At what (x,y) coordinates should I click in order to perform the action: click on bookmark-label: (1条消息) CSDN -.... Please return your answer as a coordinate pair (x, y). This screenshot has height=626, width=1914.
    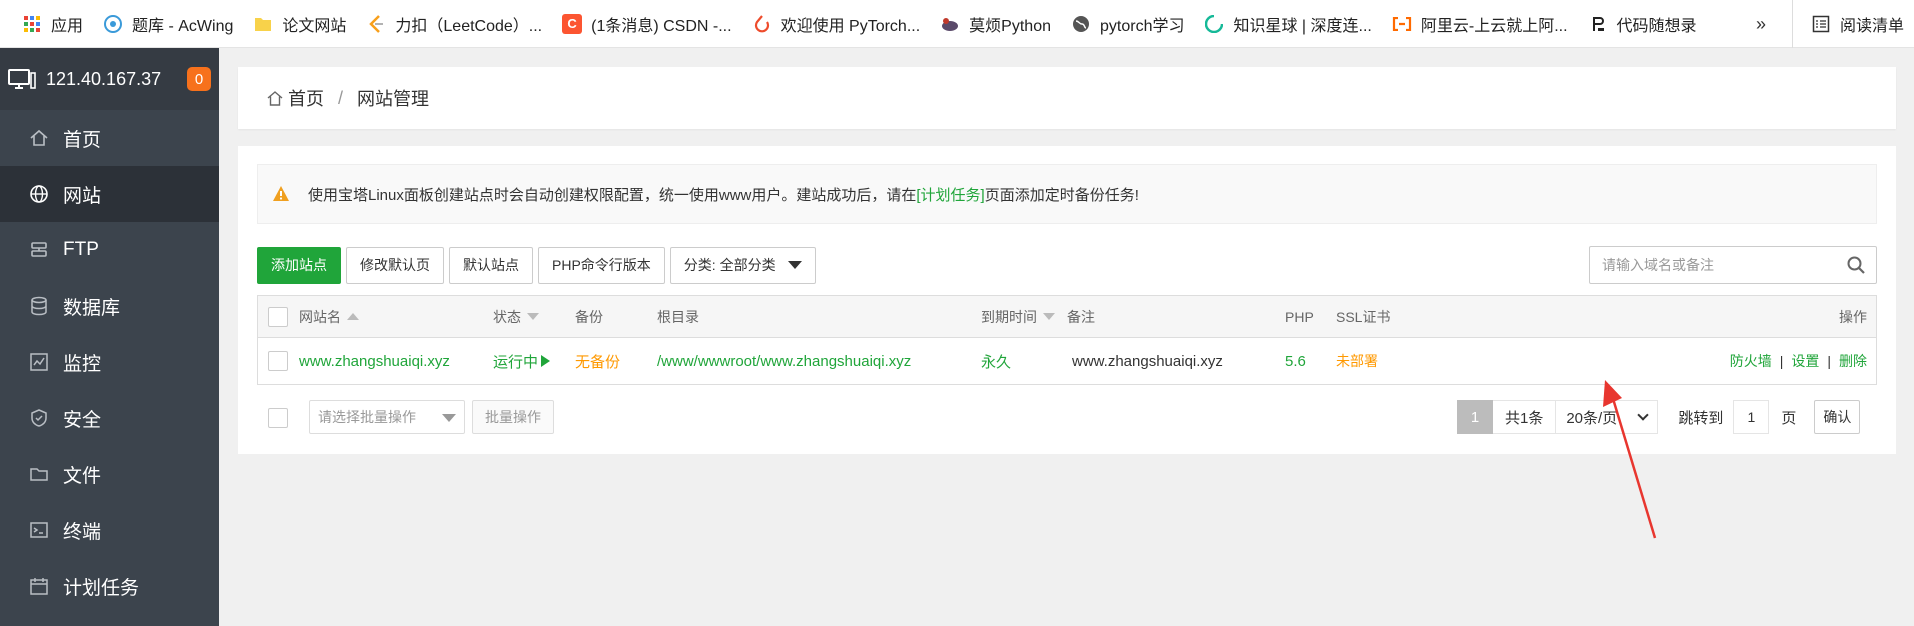
    Looking at the image, I should click on (661, 26).